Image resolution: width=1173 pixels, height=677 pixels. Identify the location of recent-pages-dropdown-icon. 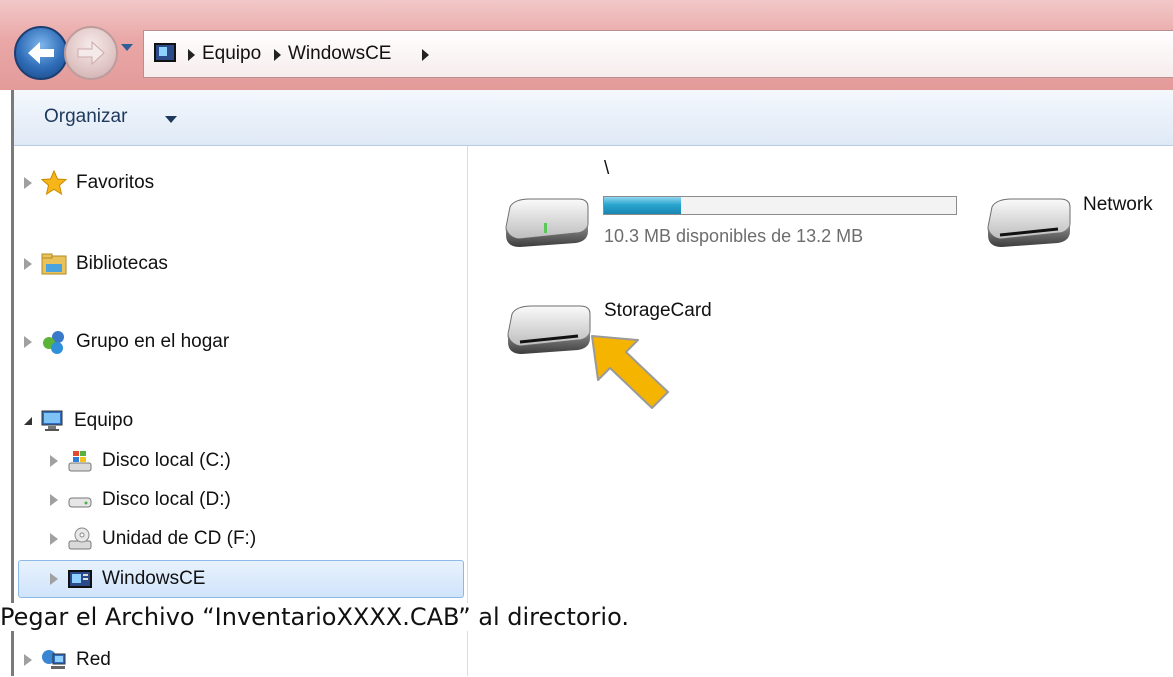
(127, 47).